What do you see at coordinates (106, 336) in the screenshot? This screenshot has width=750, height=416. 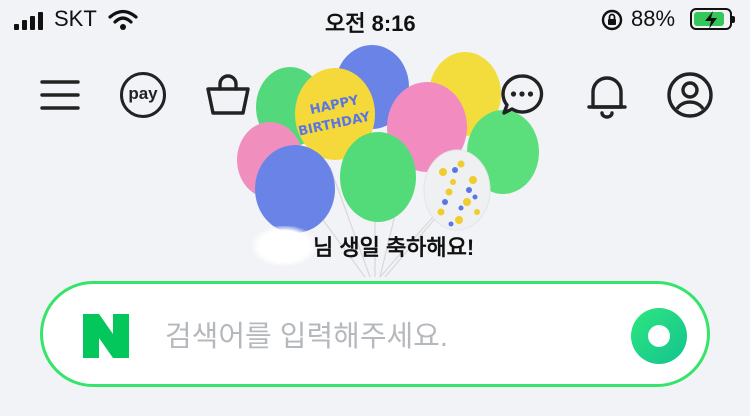 I see `naver-n-icon` at bounding box center [106, 336].